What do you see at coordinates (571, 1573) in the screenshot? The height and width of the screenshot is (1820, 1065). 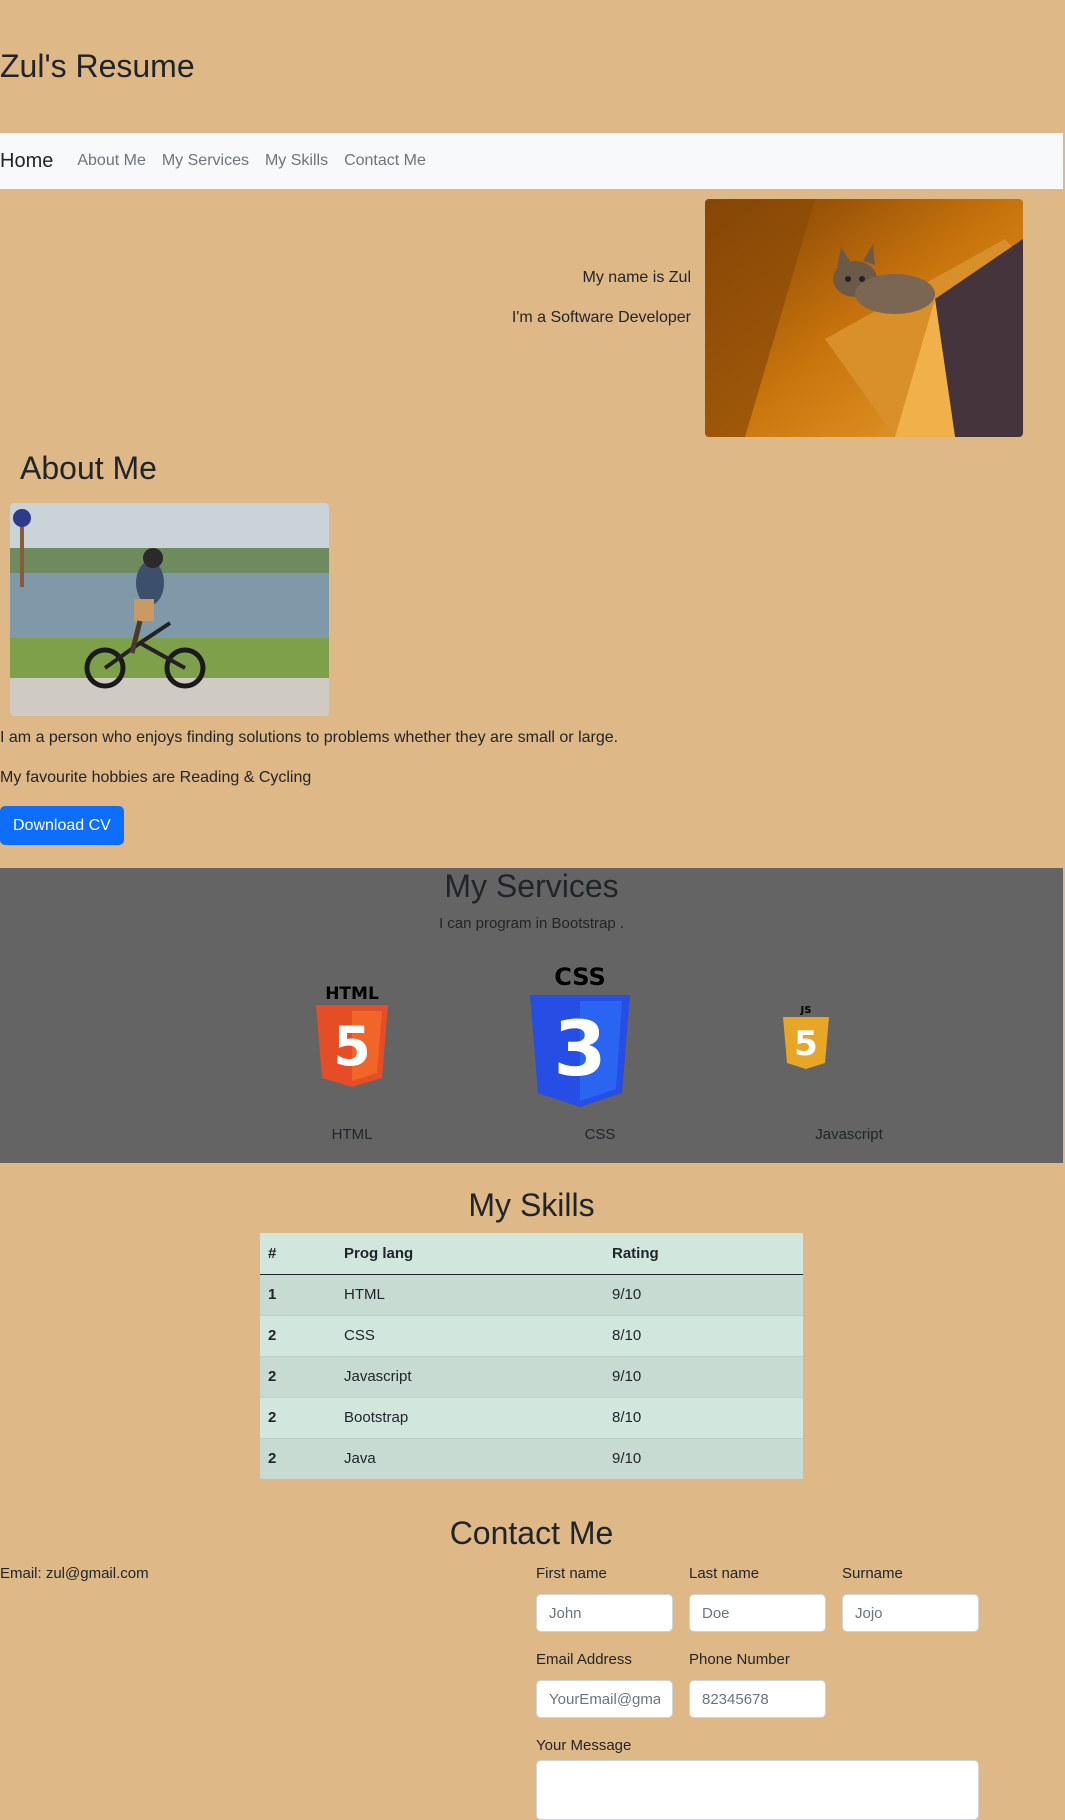 I see `first-name-label: First name` at bounding box center [571, 1573].